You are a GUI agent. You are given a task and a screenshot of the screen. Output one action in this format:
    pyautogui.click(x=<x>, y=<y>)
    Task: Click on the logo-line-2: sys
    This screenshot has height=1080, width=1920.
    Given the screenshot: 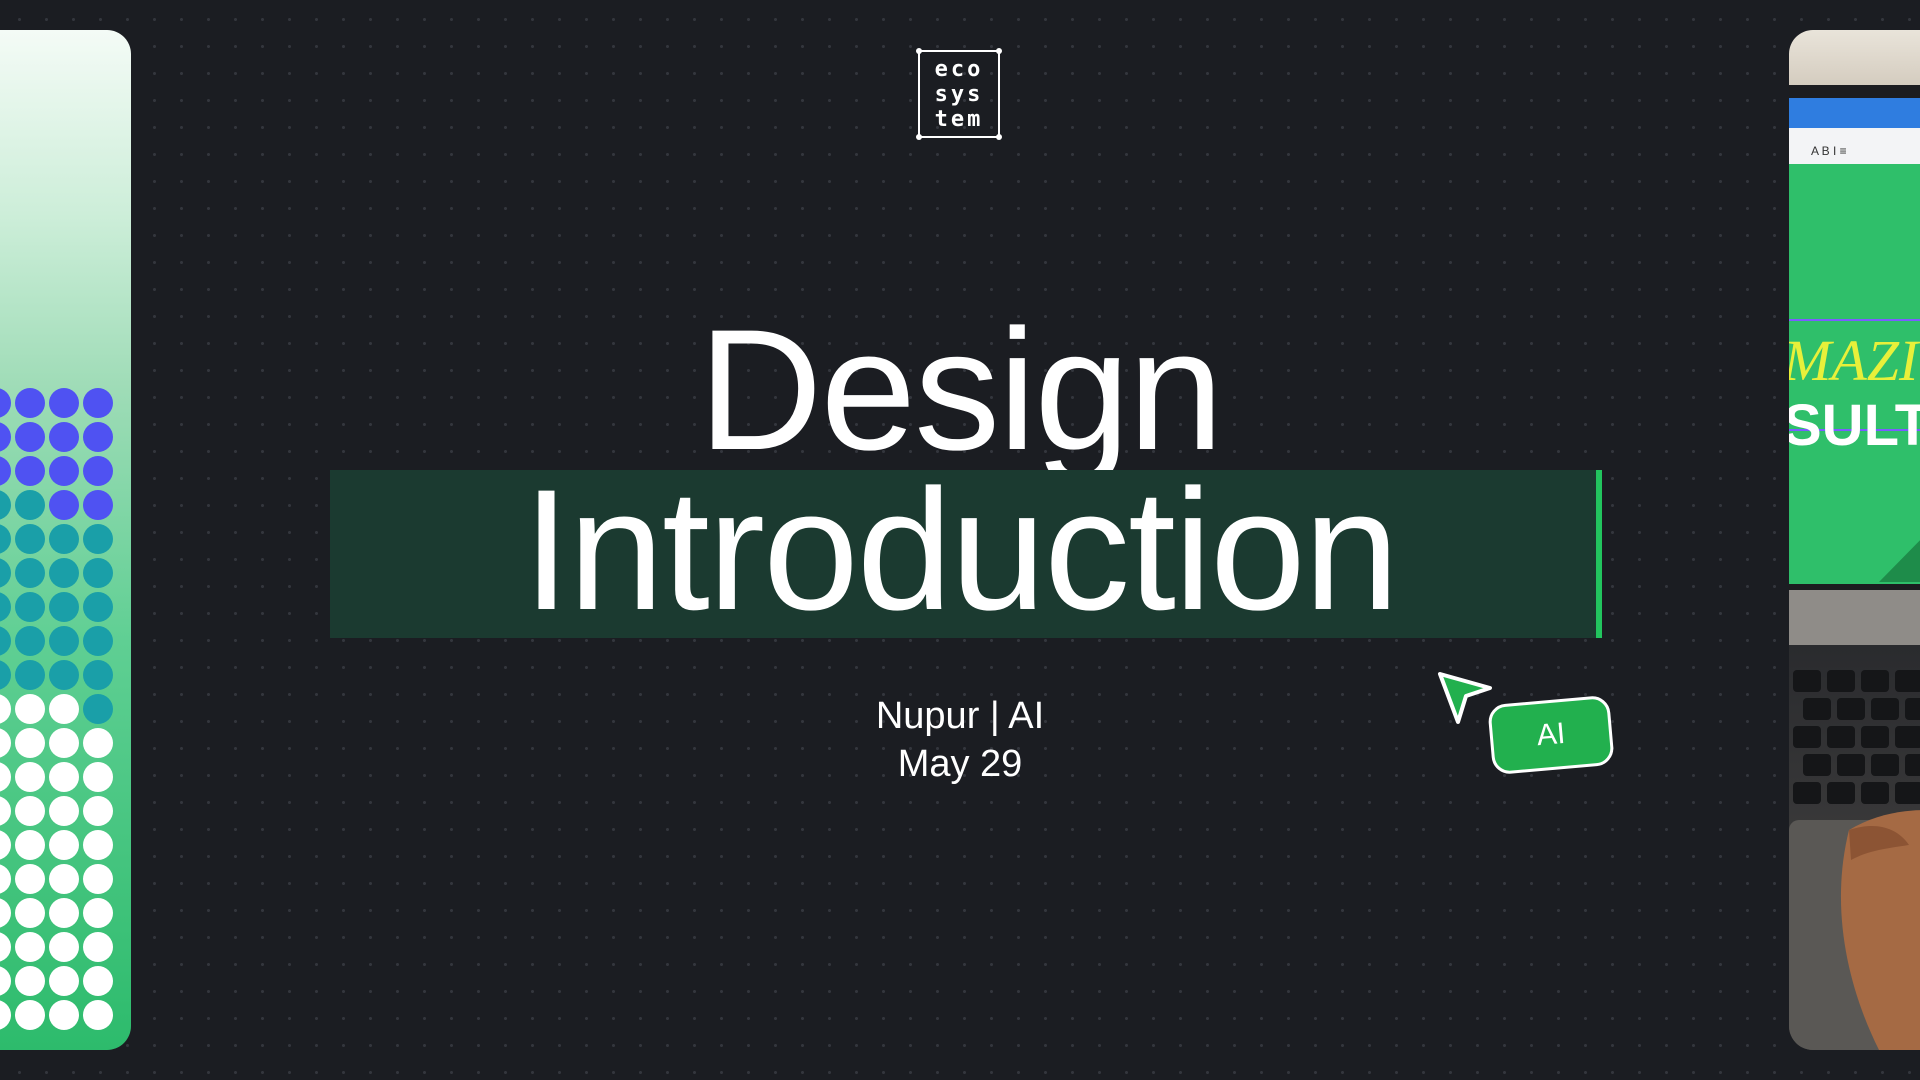 What is the action you would take?
    pyautogui.click(x=959, y=94)
    